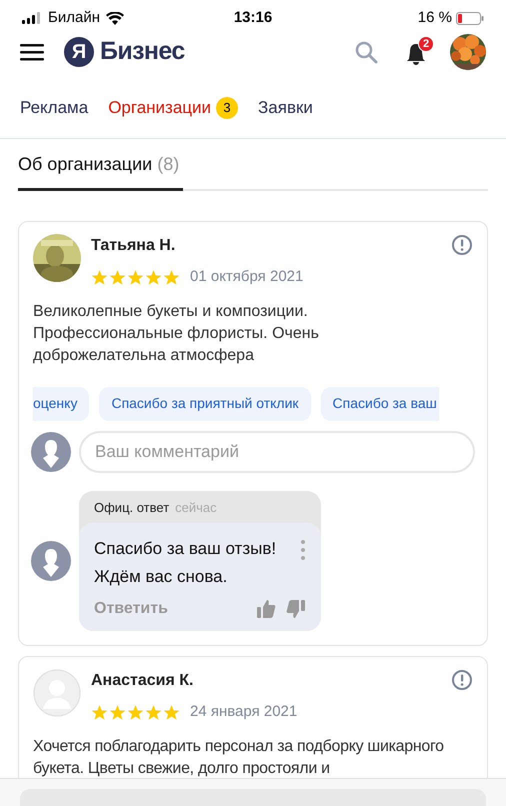 The image size is (506, 806). I want to click on reply-label: Офиц. ответ, so click(132, 507).